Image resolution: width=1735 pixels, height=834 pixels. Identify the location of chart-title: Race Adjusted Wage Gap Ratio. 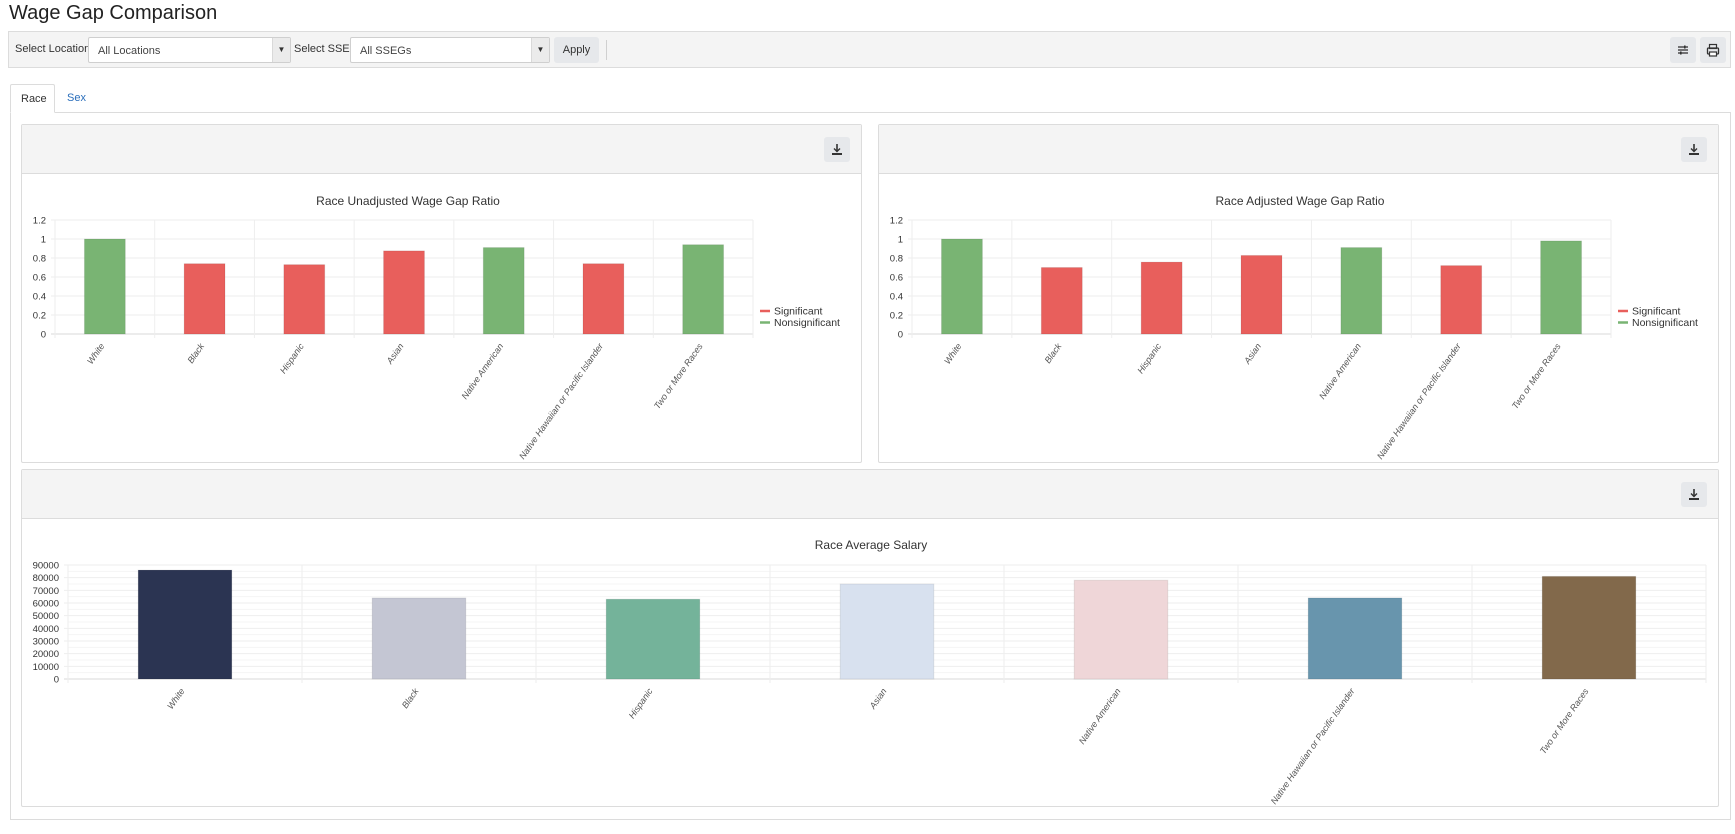
(1300, 201).